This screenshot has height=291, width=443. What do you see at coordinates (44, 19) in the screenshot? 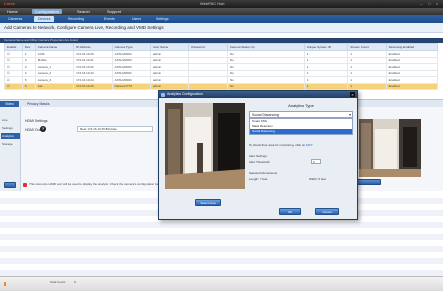
I see `tab-devices: Devices` at bounding box center [44, 19].